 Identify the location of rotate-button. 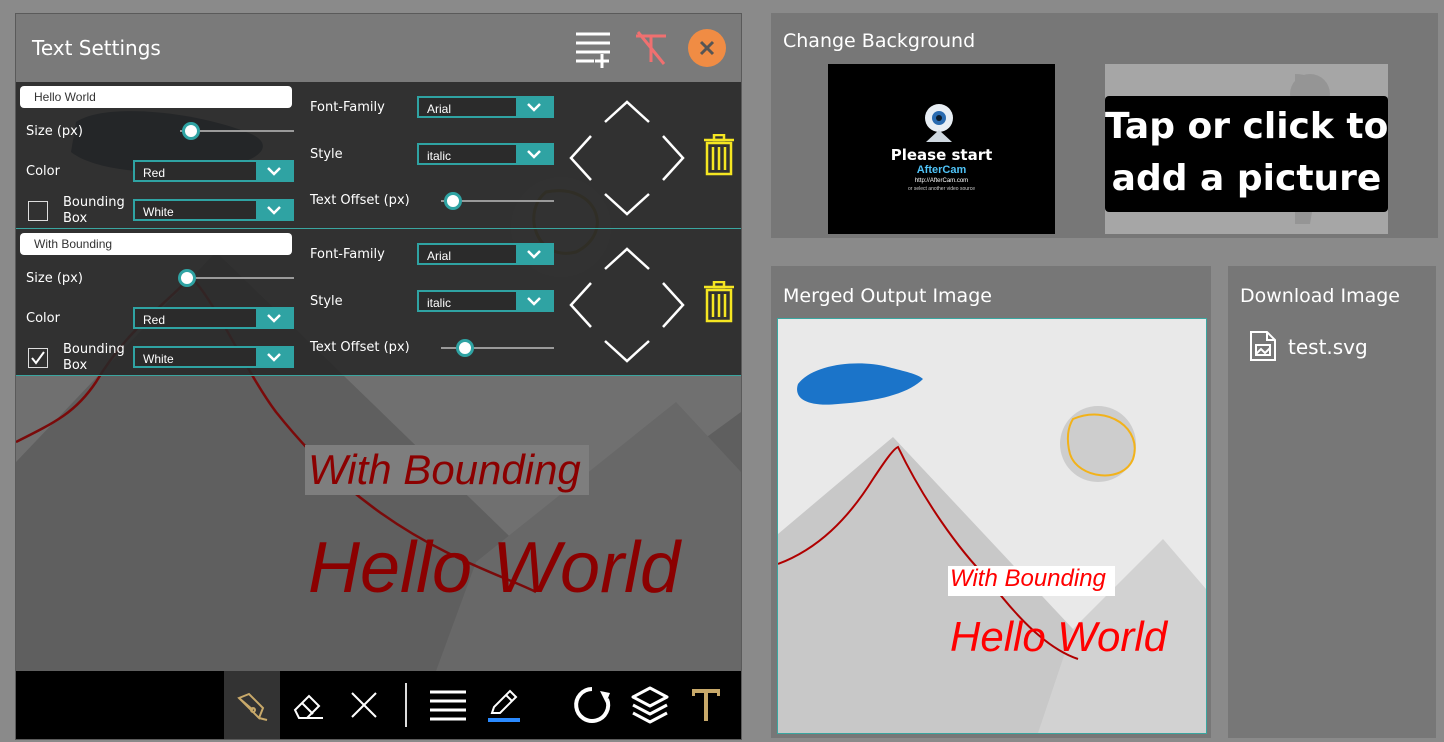
(592, 705).